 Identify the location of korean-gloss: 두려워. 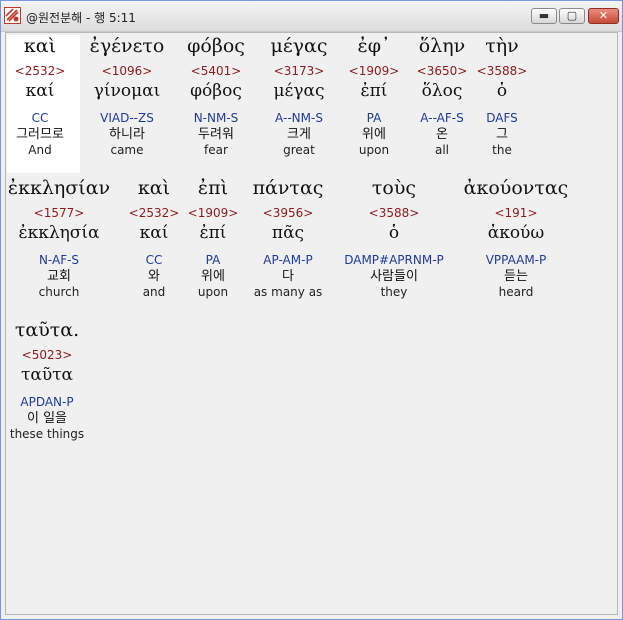
(216, 134).